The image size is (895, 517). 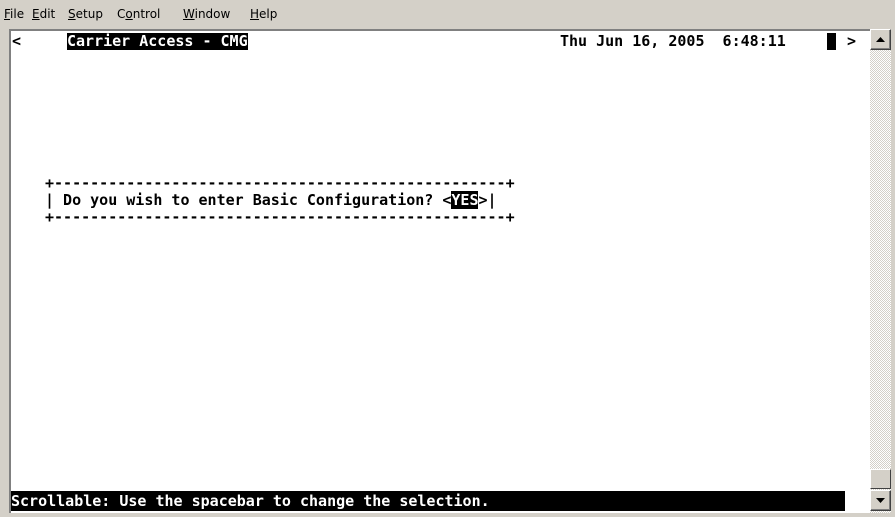 What do you see at coordinates (831, 41) in the screenshot?
I see `text-cursor` at bounding box center [831, 41].